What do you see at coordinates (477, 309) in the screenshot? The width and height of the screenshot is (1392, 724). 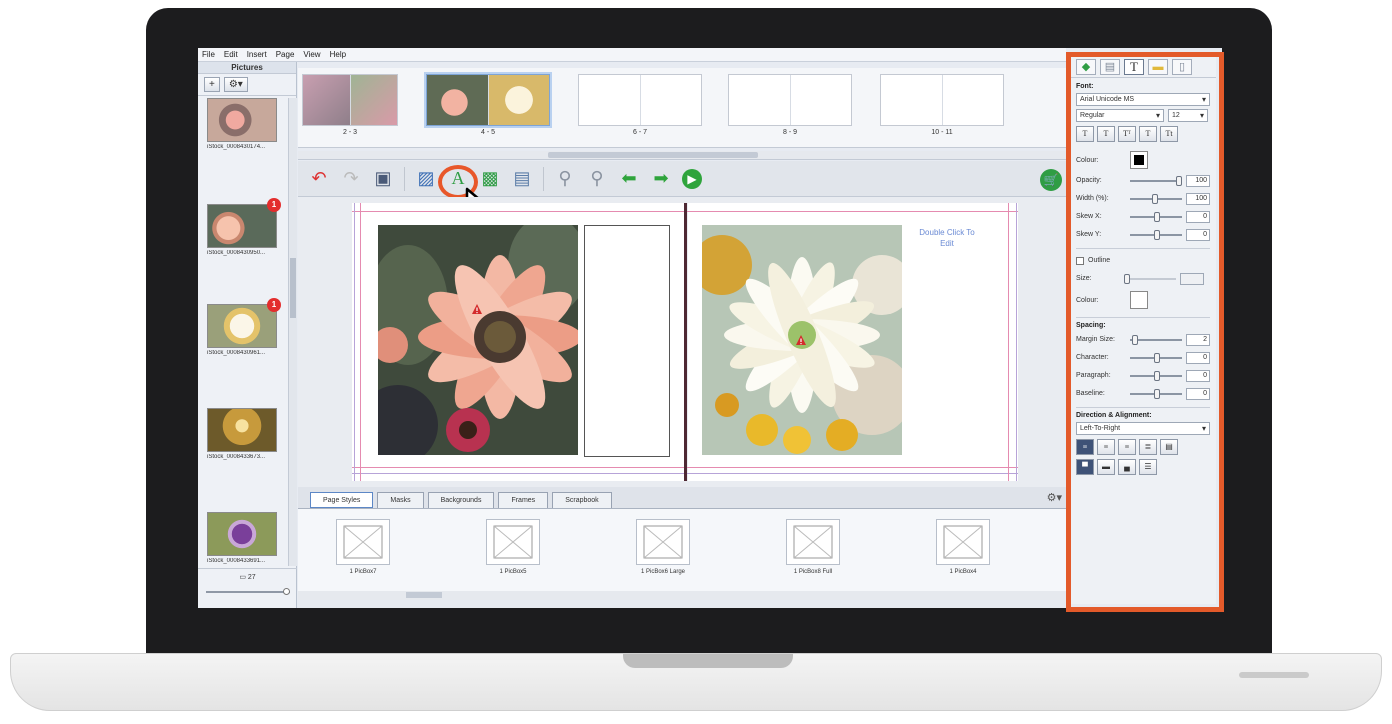 I see `warning-icon` at bounding box center [477, 309].